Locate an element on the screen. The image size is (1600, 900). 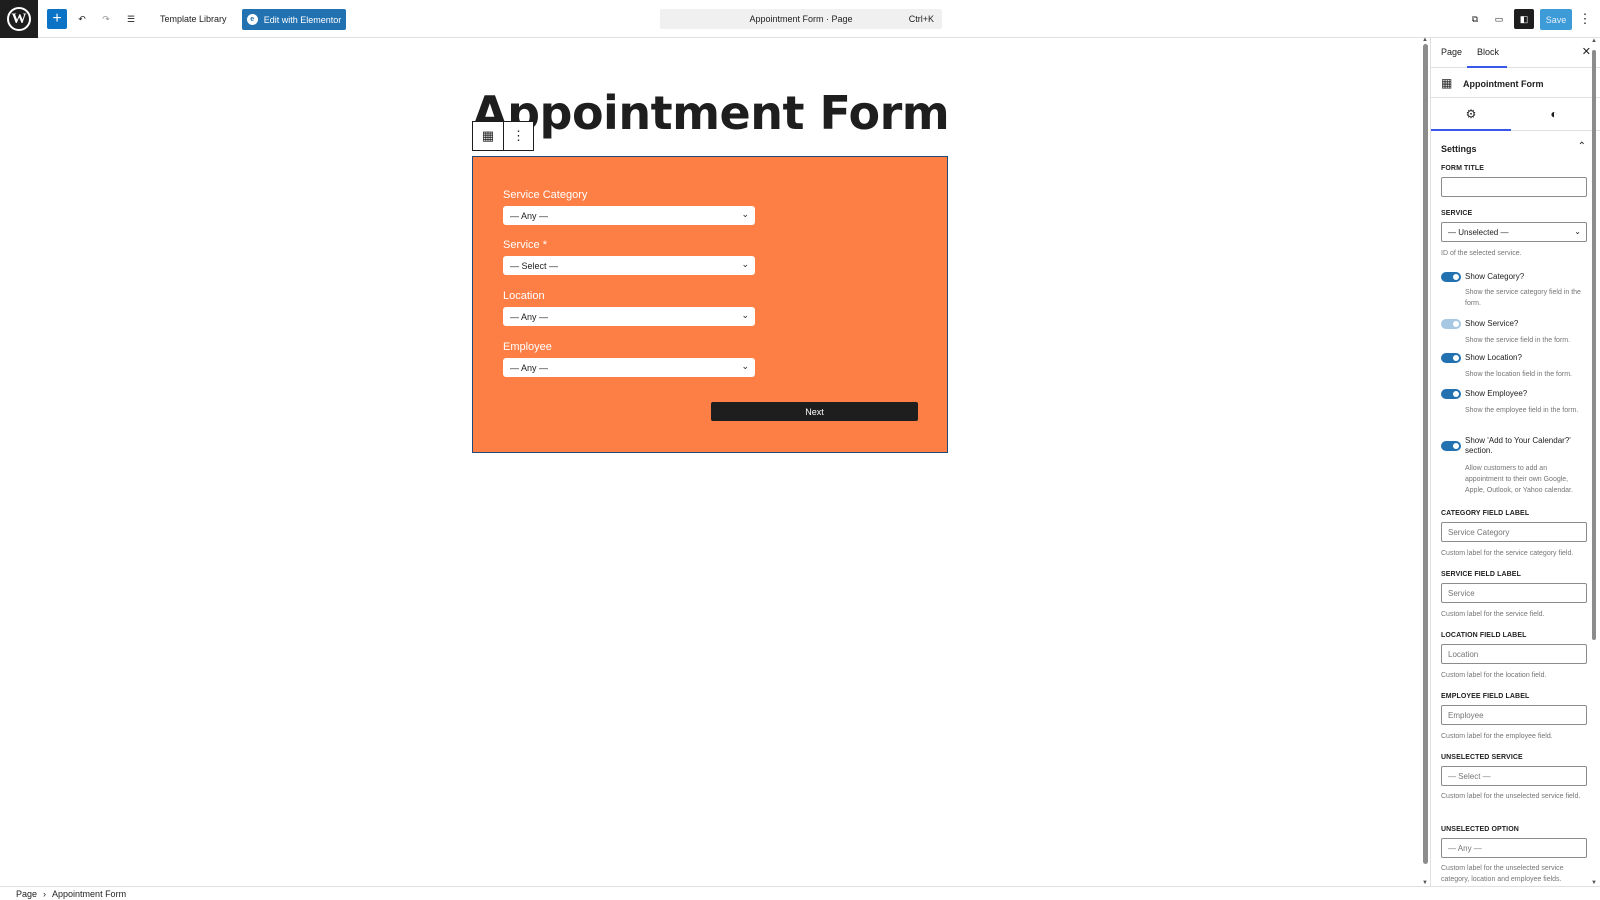
service-field-label-input: Service is located at coordinates (1514, 593).